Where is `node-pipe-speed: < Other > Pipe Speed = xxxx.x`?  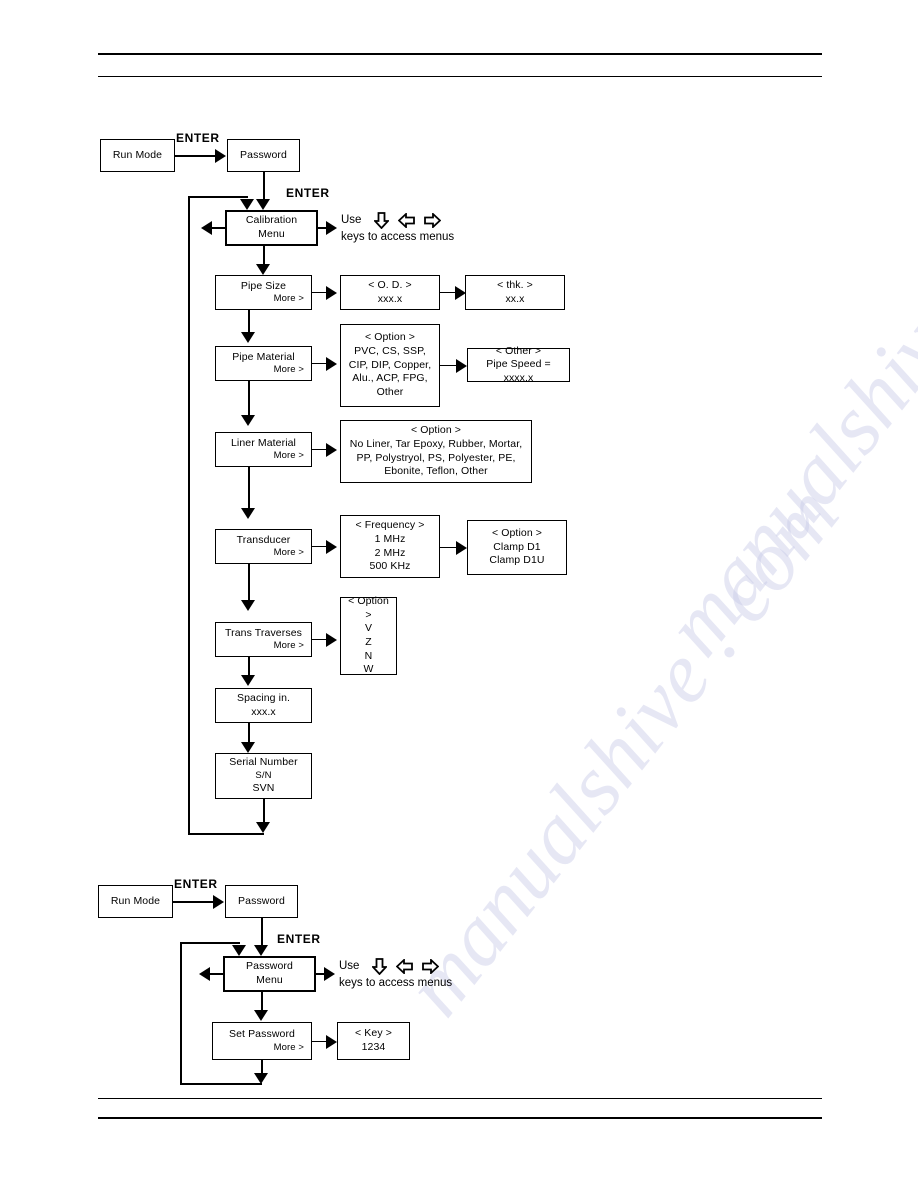
node-pipe-speed: < Other > Pipe Speed = xxxx.x is located at coordinates (518, 364).